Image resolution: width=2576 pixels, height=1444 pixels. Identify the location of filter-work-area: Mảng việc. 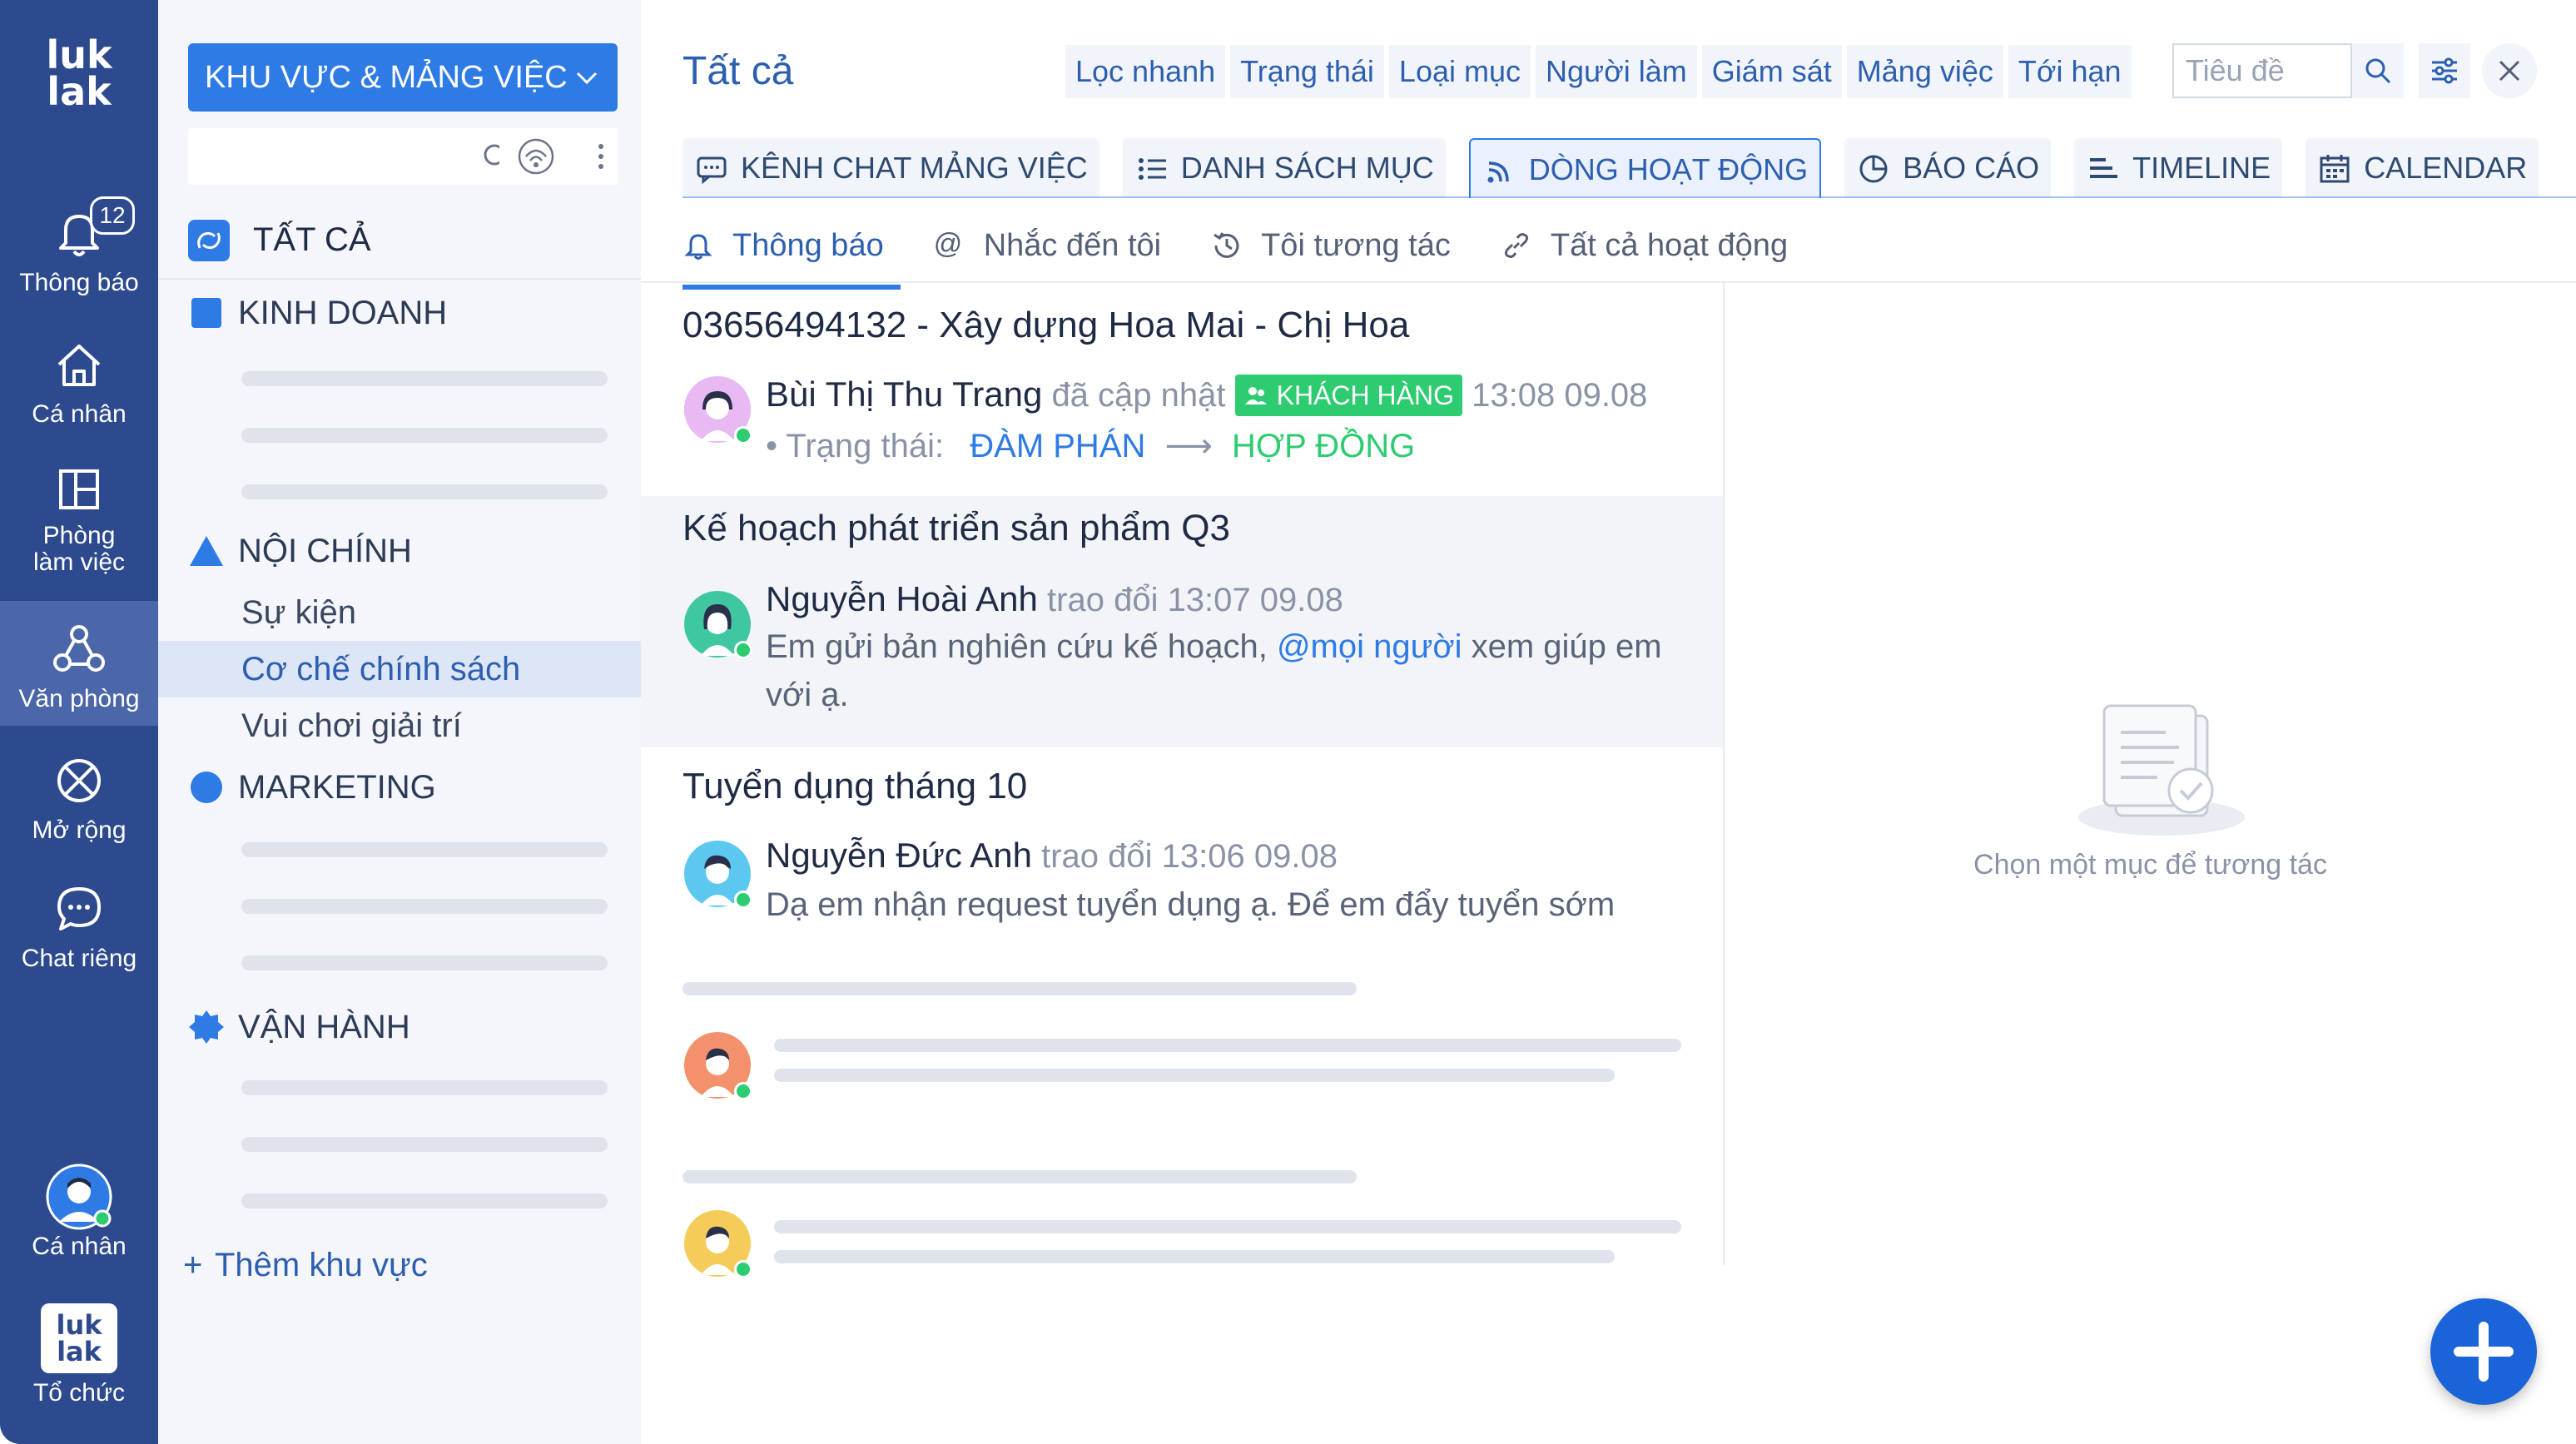
(1924, 71).